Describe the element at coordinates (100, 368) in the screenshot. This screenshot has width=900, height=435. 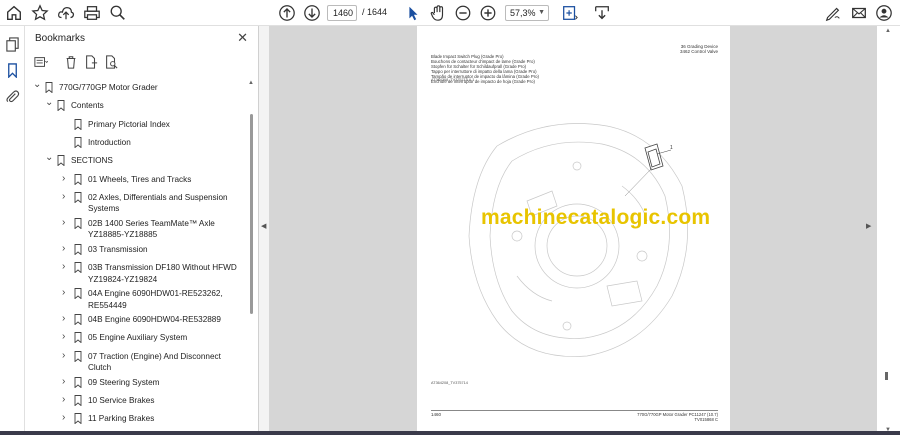
I see `bookmark-label-line: Clutch` at that location.